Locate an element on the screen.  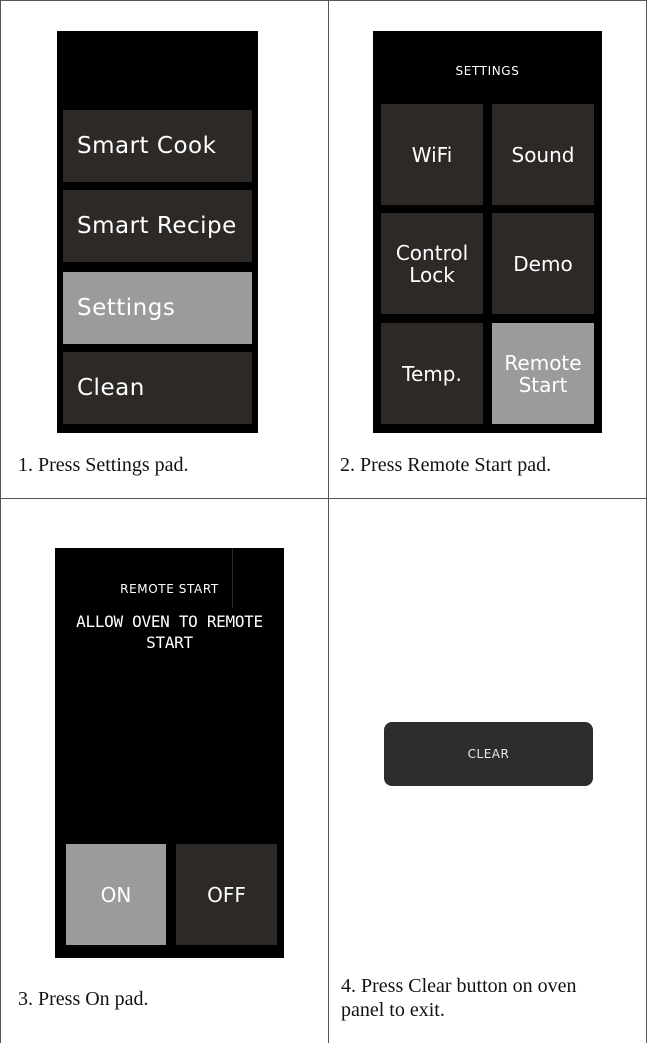
menu-pad-label: Smart Cook is located at coordinates (147, 146).